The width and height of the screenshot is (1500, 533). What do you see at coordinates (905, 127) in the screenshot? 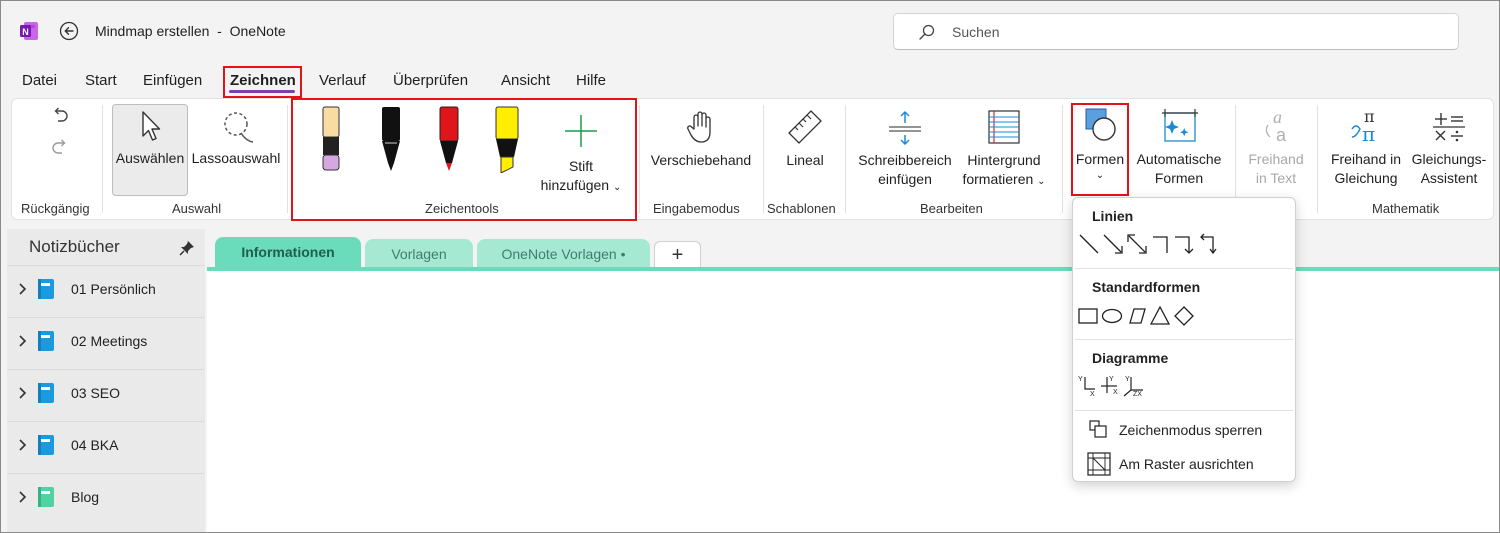
I see `insert-space-icon` at bounding box center [905, 127].